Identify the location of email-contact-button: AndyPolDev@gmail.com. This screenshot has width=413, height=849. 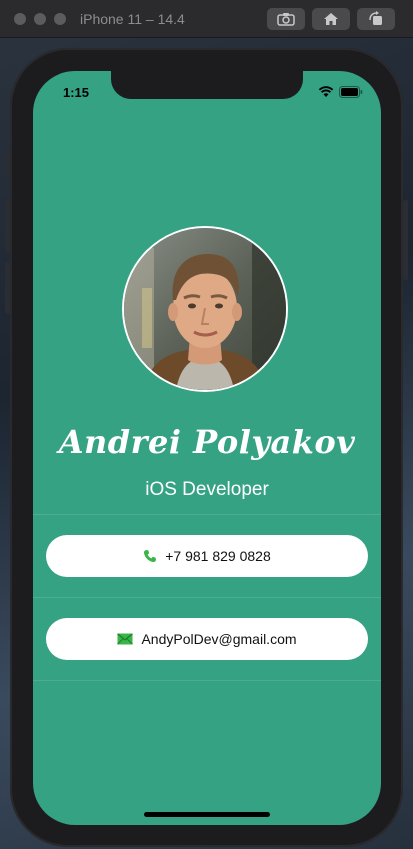
(207, 639).